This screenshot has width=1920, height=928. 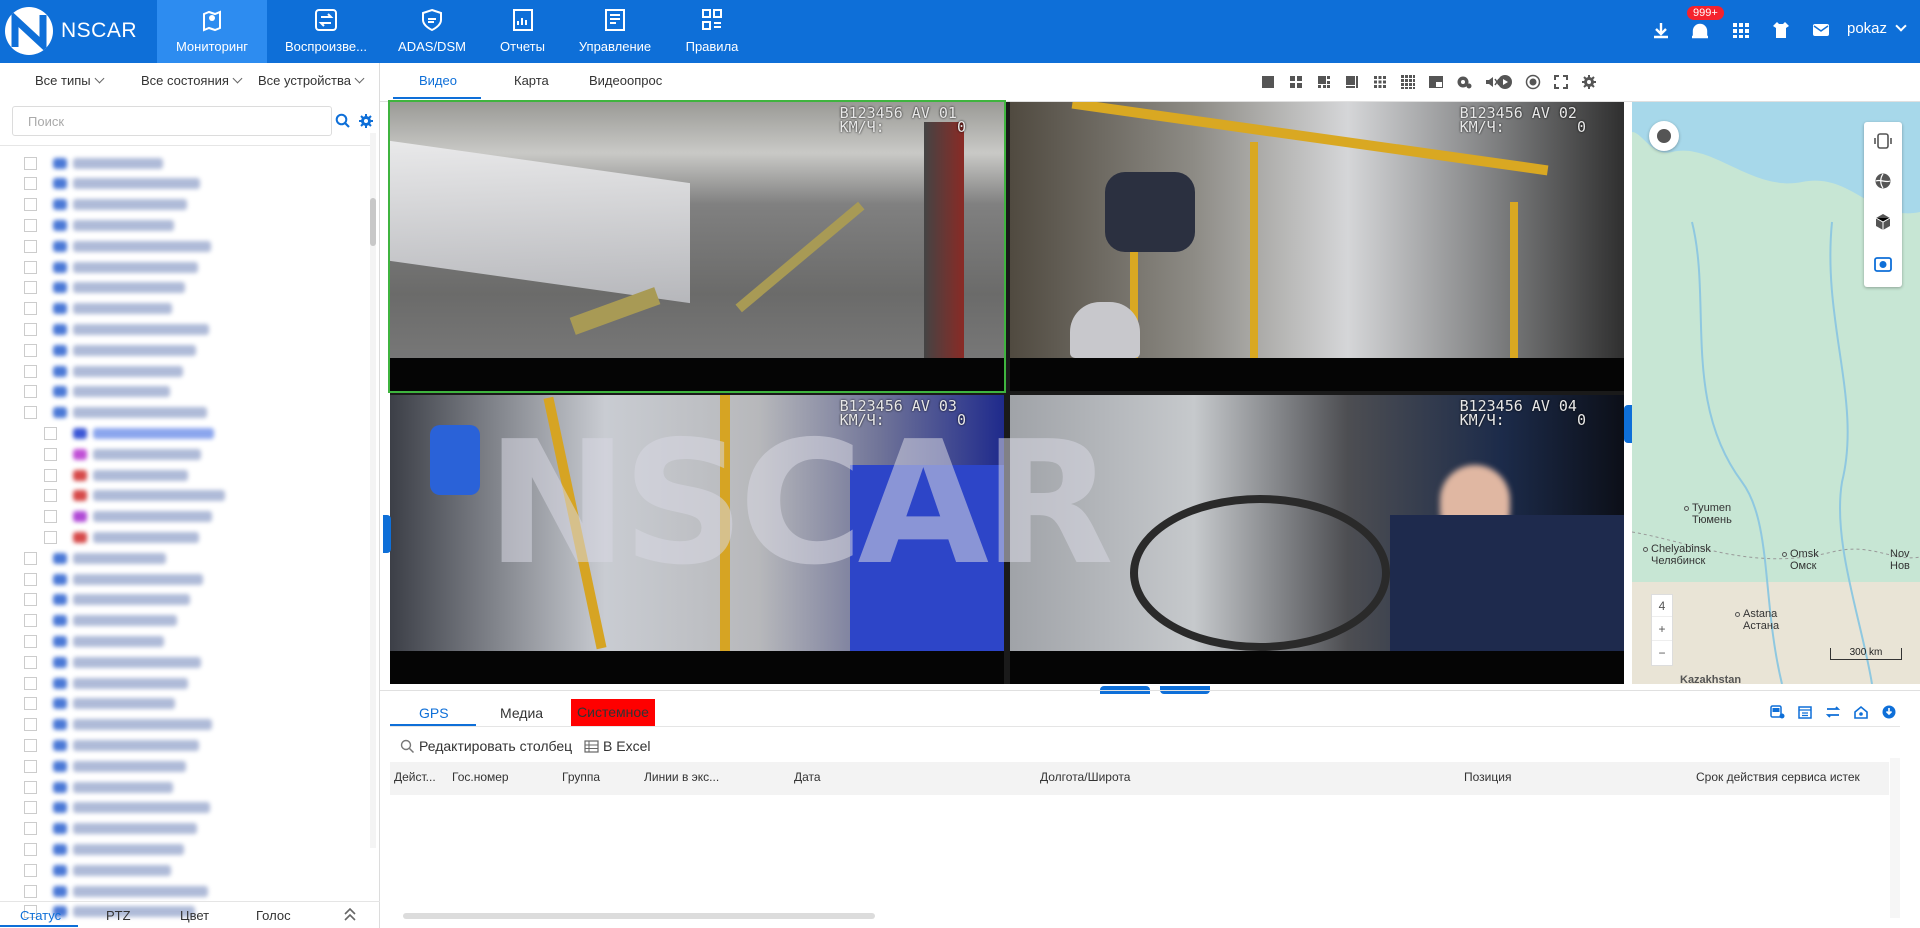 What do you see at coordinates (480, 777) in the screenshot?
I see `col-plate: Гос.номер` at bounding box center [480, 777].